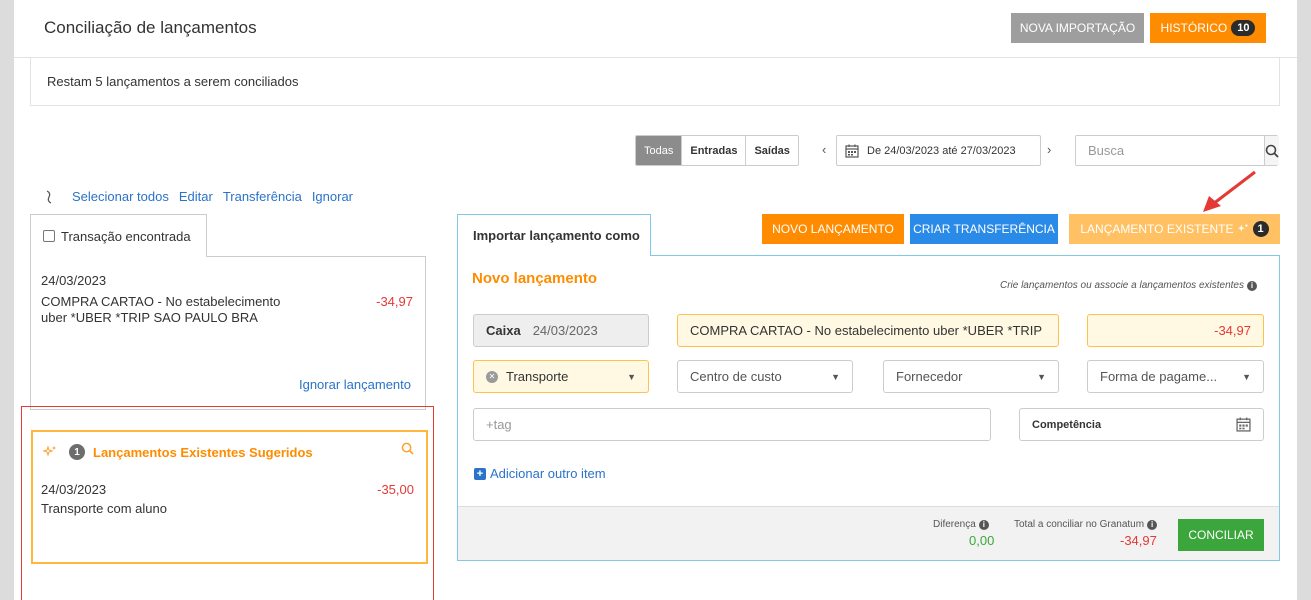  I want to click on suggested-entries-header: 1 Lançamentos Existentes Sugeridos, so click(178, 452).